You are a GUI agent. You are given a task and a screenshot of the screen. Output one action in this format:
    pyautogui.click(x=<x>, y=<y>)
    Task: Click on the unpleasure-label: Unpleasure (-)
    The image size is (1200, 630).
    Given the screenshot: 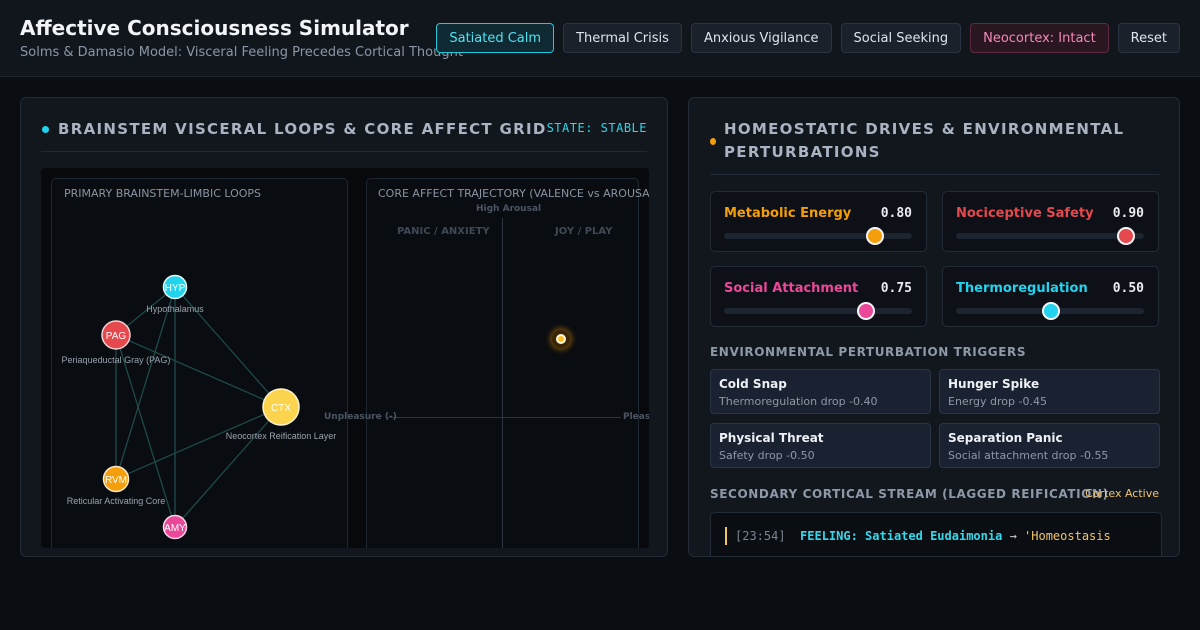 What is the action you would take?
    pyautogui.click(x=360, y=417)
    